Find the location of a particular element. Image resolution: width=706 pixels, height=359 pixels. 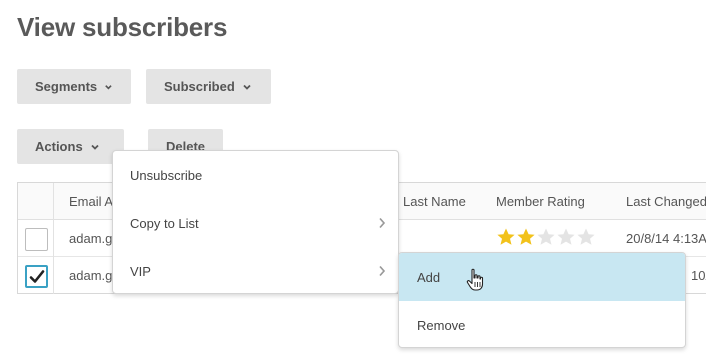

vip-submenu: Add Remove is located at coordinates (542, 300).